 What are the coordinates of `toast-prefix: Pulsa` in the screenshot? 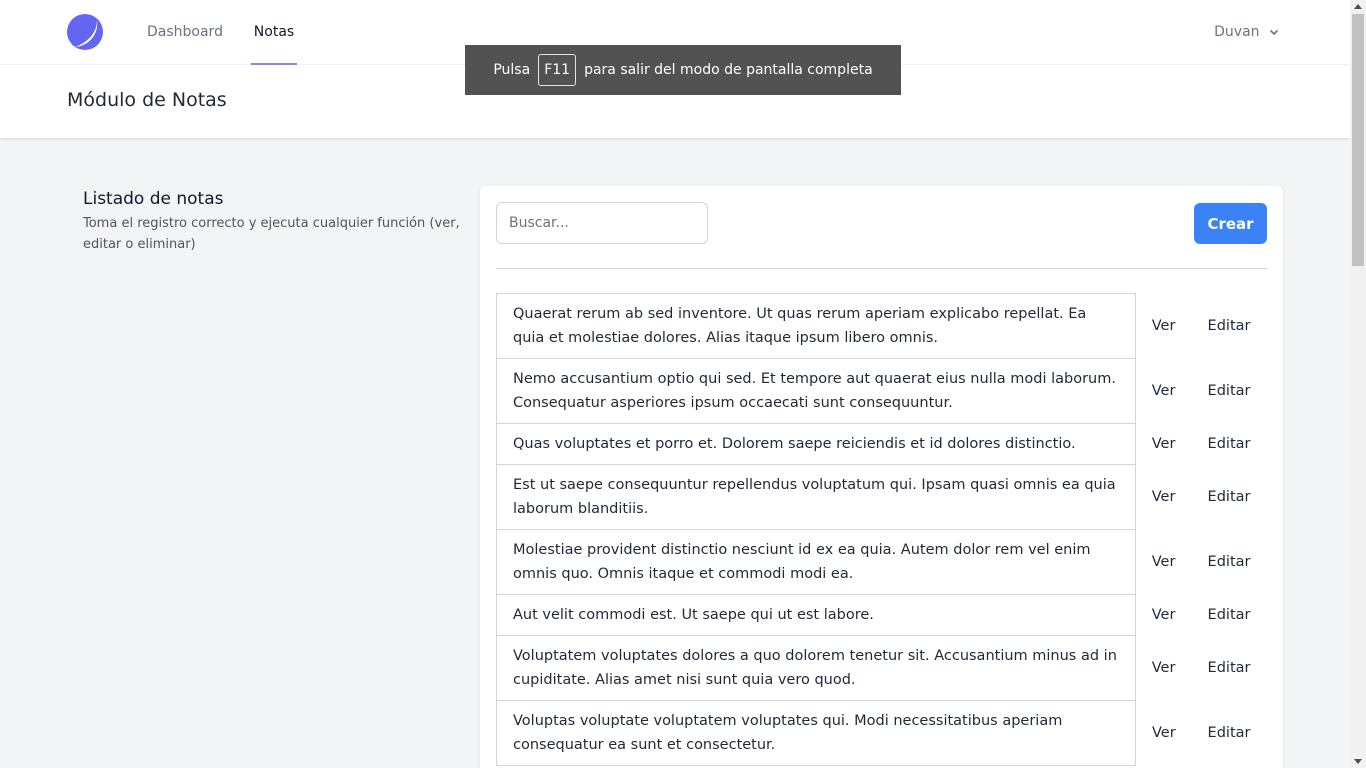 It's located at (512, 70).